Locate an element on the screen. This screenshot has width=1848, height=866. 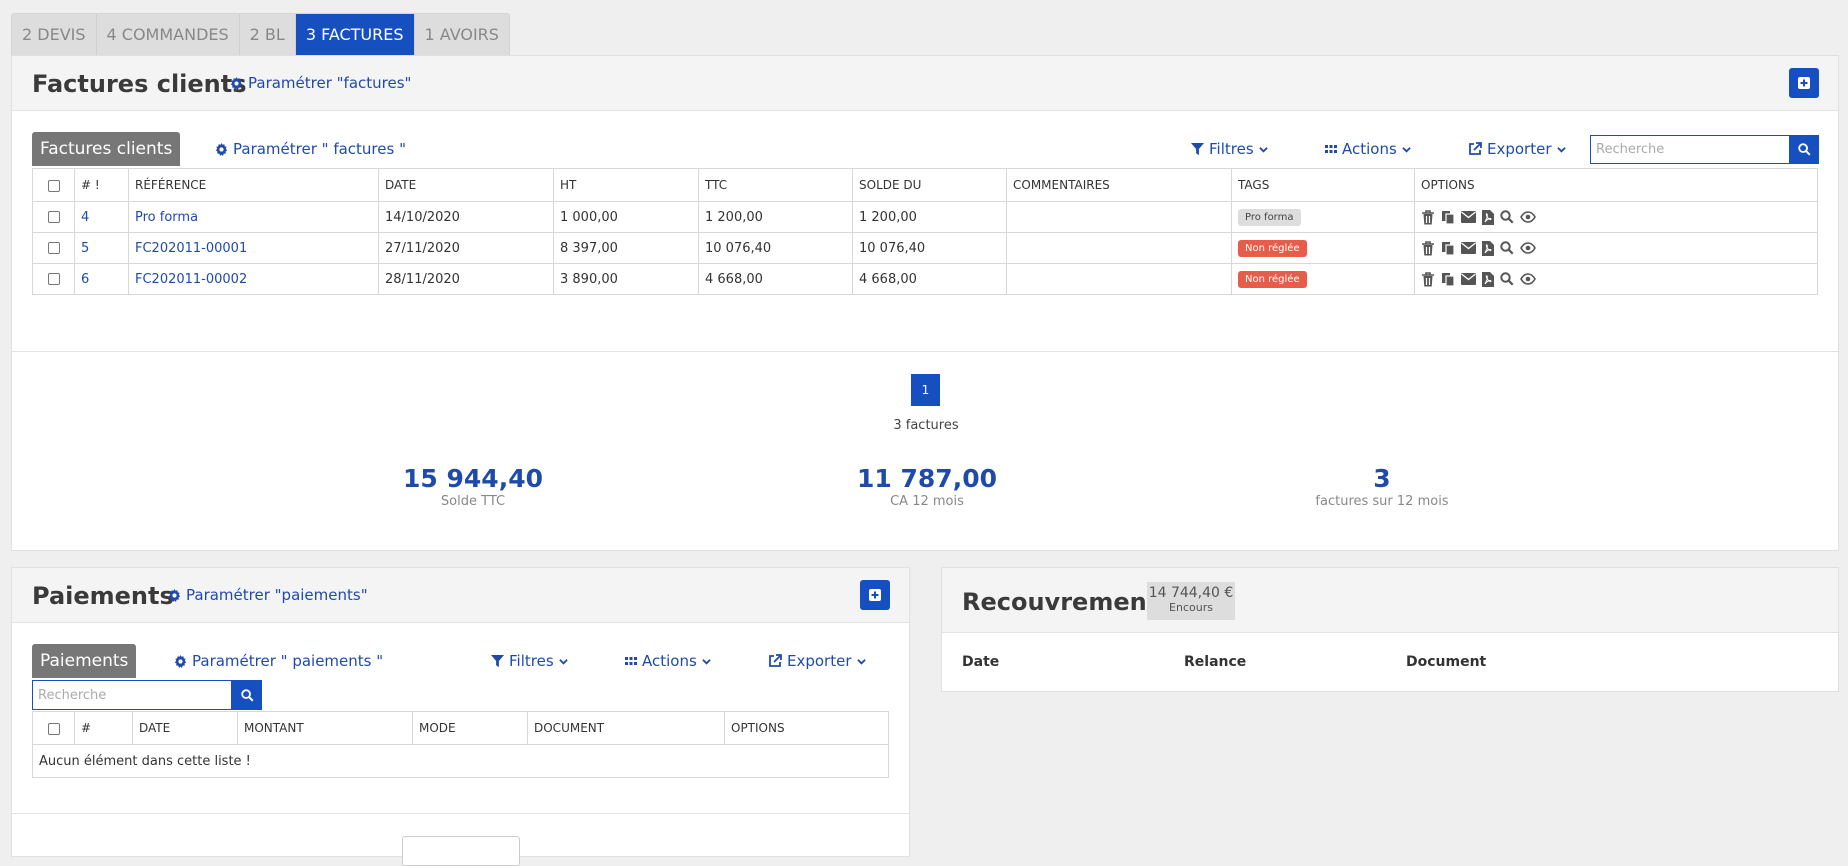
row-tags-cell: Non réglée is located at coordinates (1323, 279).